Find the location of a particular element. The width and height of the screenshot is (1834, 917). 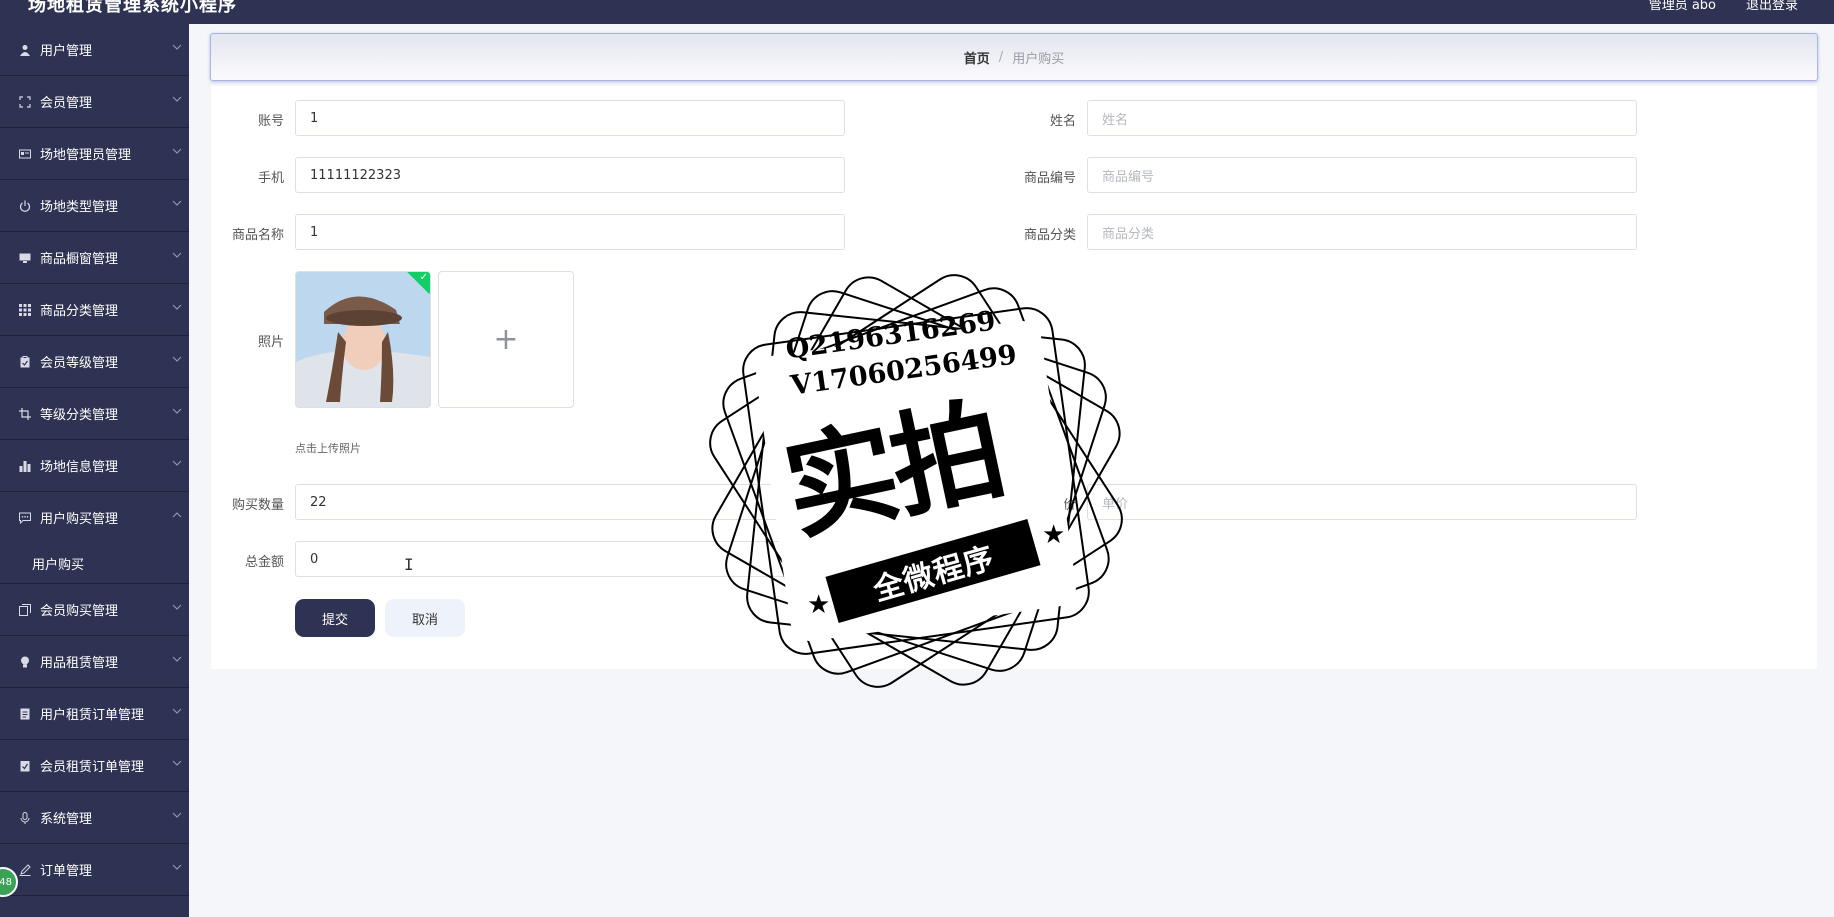

sidebar-item-label: 场地信息管理 is located at coordinates (79, 467).